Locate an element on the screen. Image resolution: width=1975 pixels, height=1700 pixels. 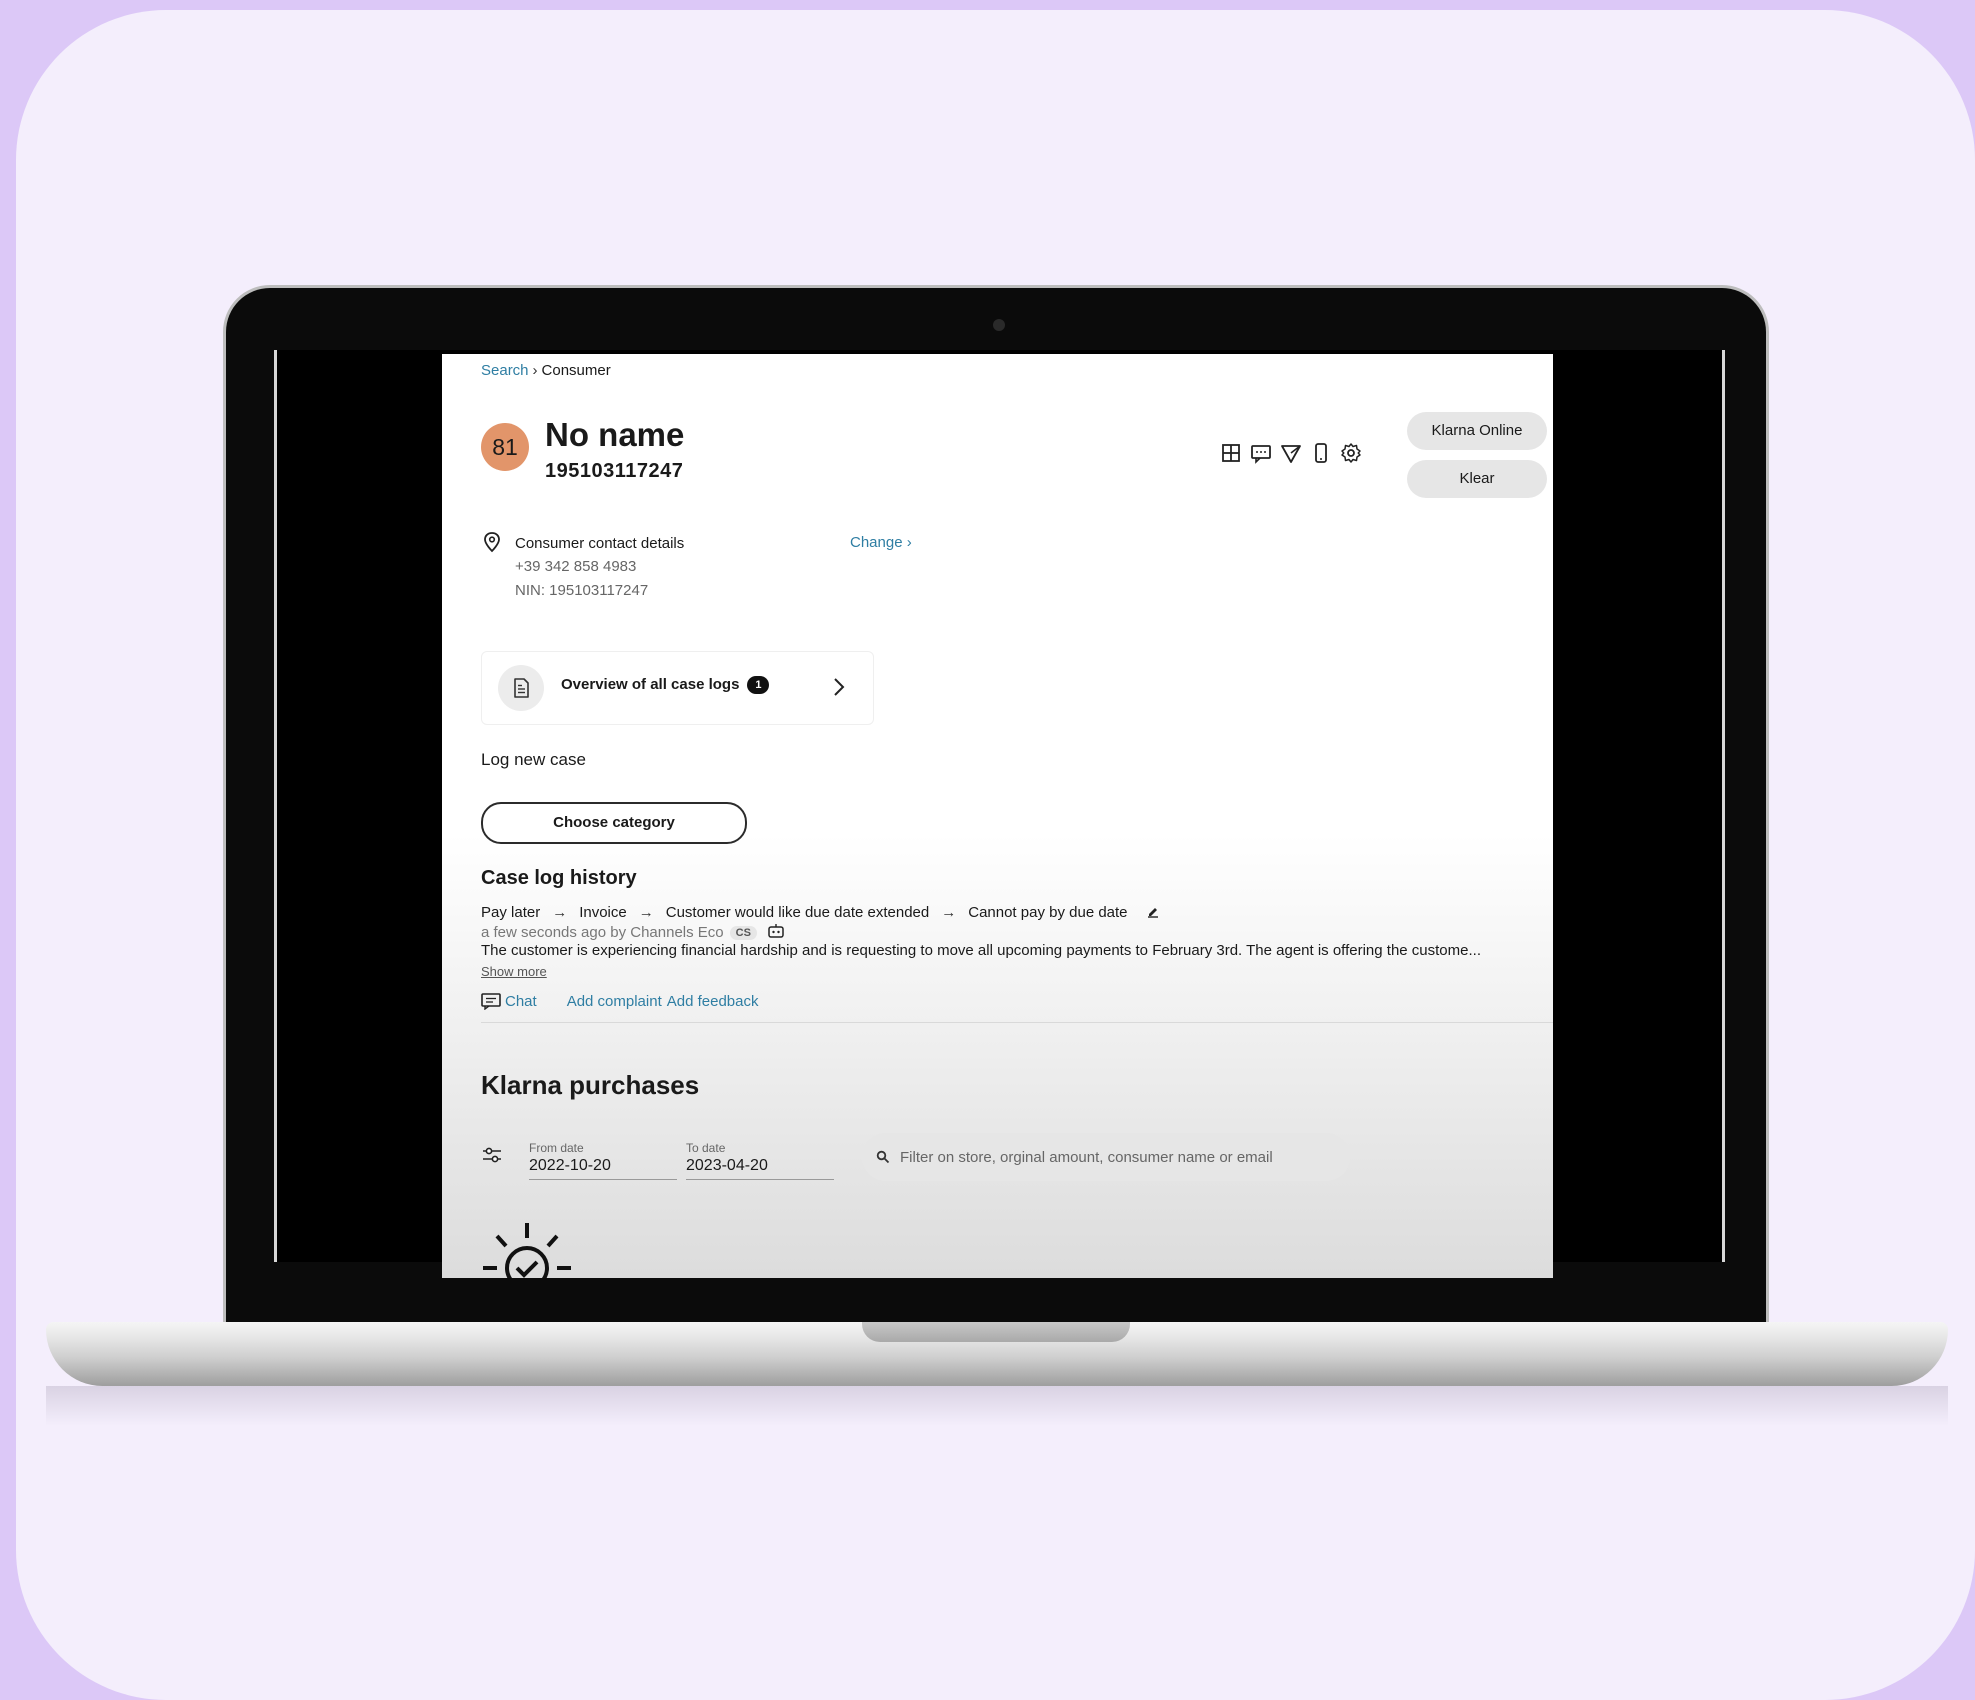
robot-icon is located at coordinates (776, 931).